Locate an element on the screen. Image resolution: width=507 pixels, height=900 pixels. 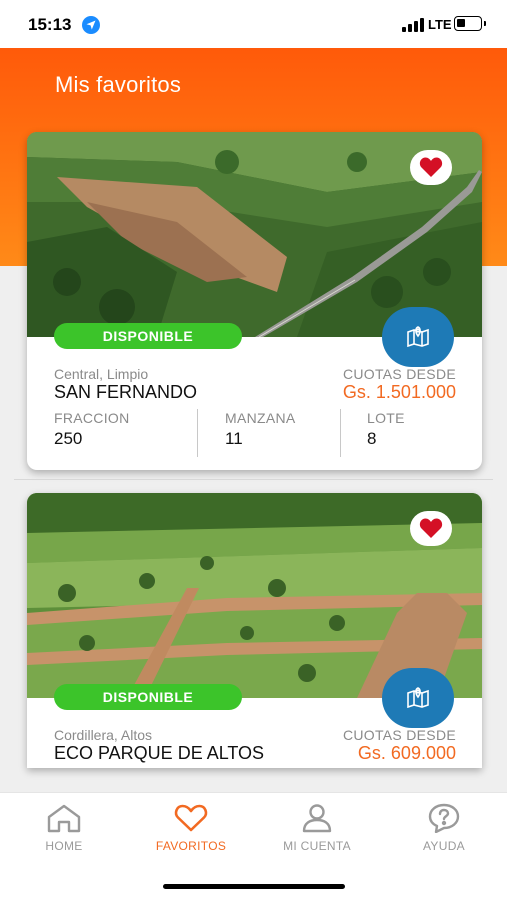
property-name: SAN FERNANDO is located at coordinates (126, 392).